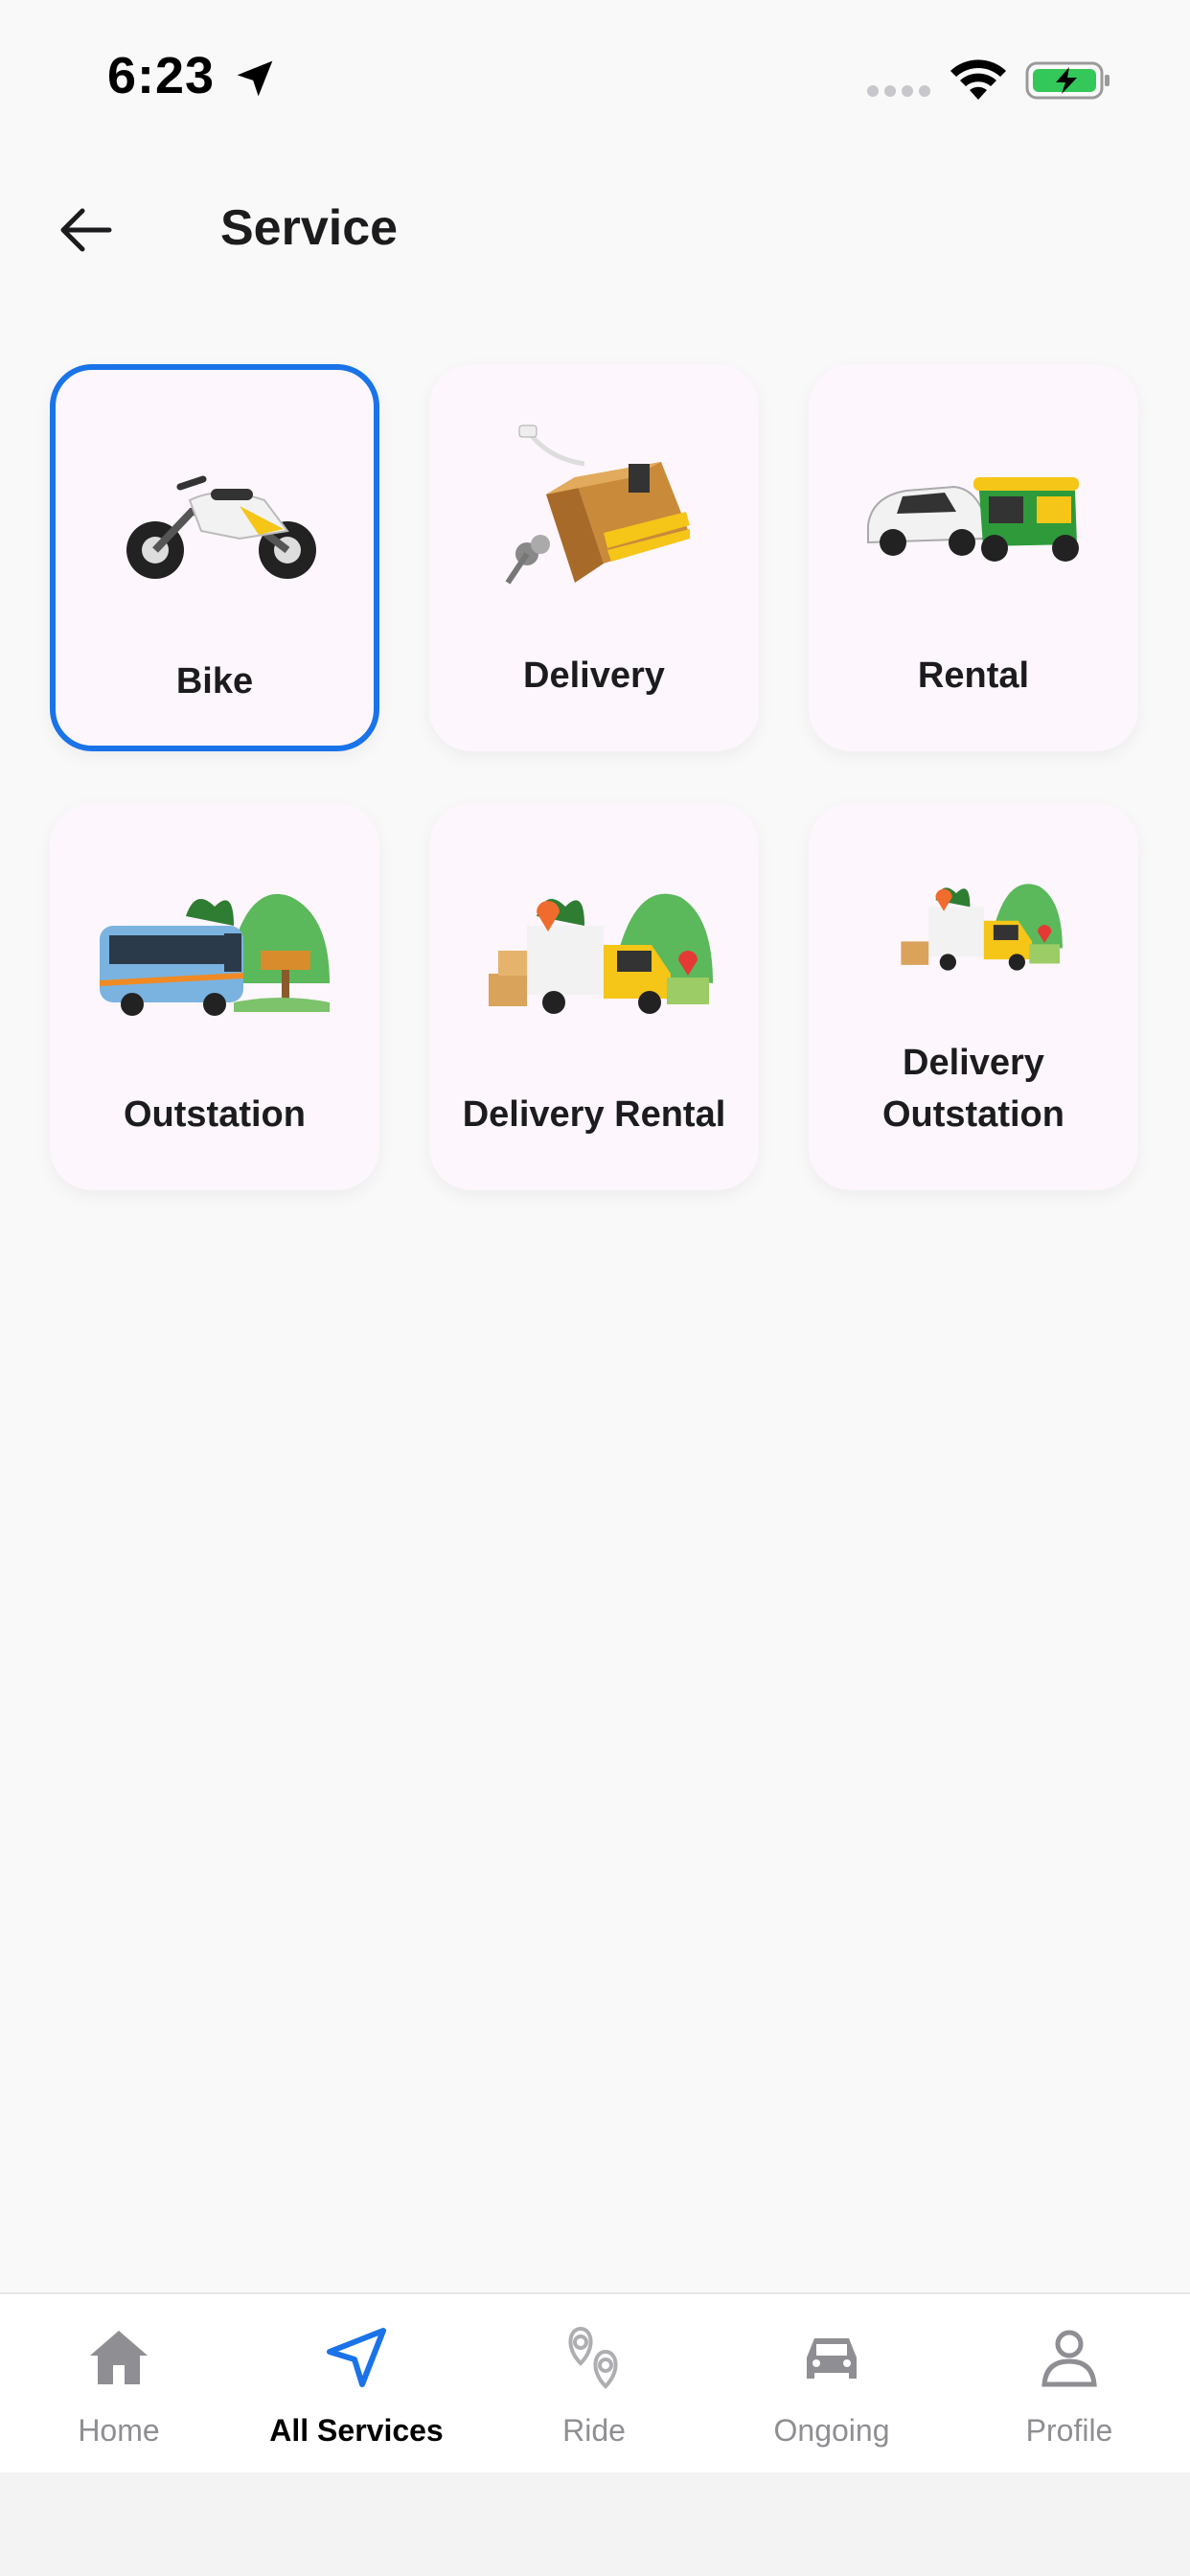 The height and width of the screenshot is (2576, 1190). I want to click on location-arrow-icon, so click(255, 78).